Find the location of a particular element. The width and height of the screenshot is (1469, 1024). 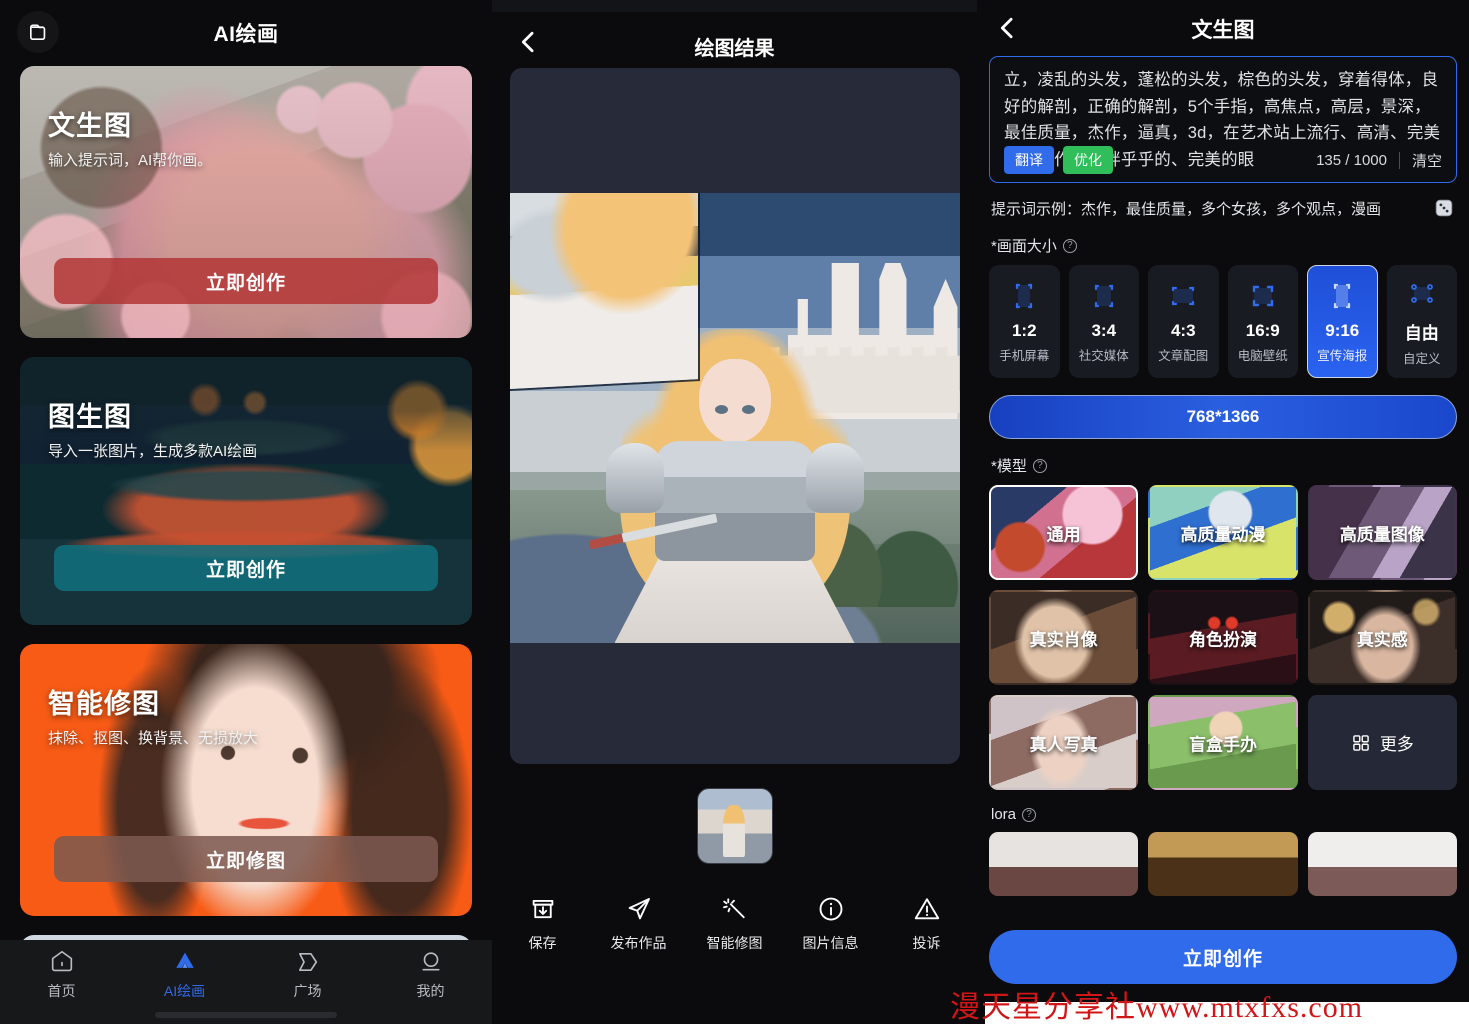

ratio-usage: 文章配图 is located at coordinates (1183, 356).